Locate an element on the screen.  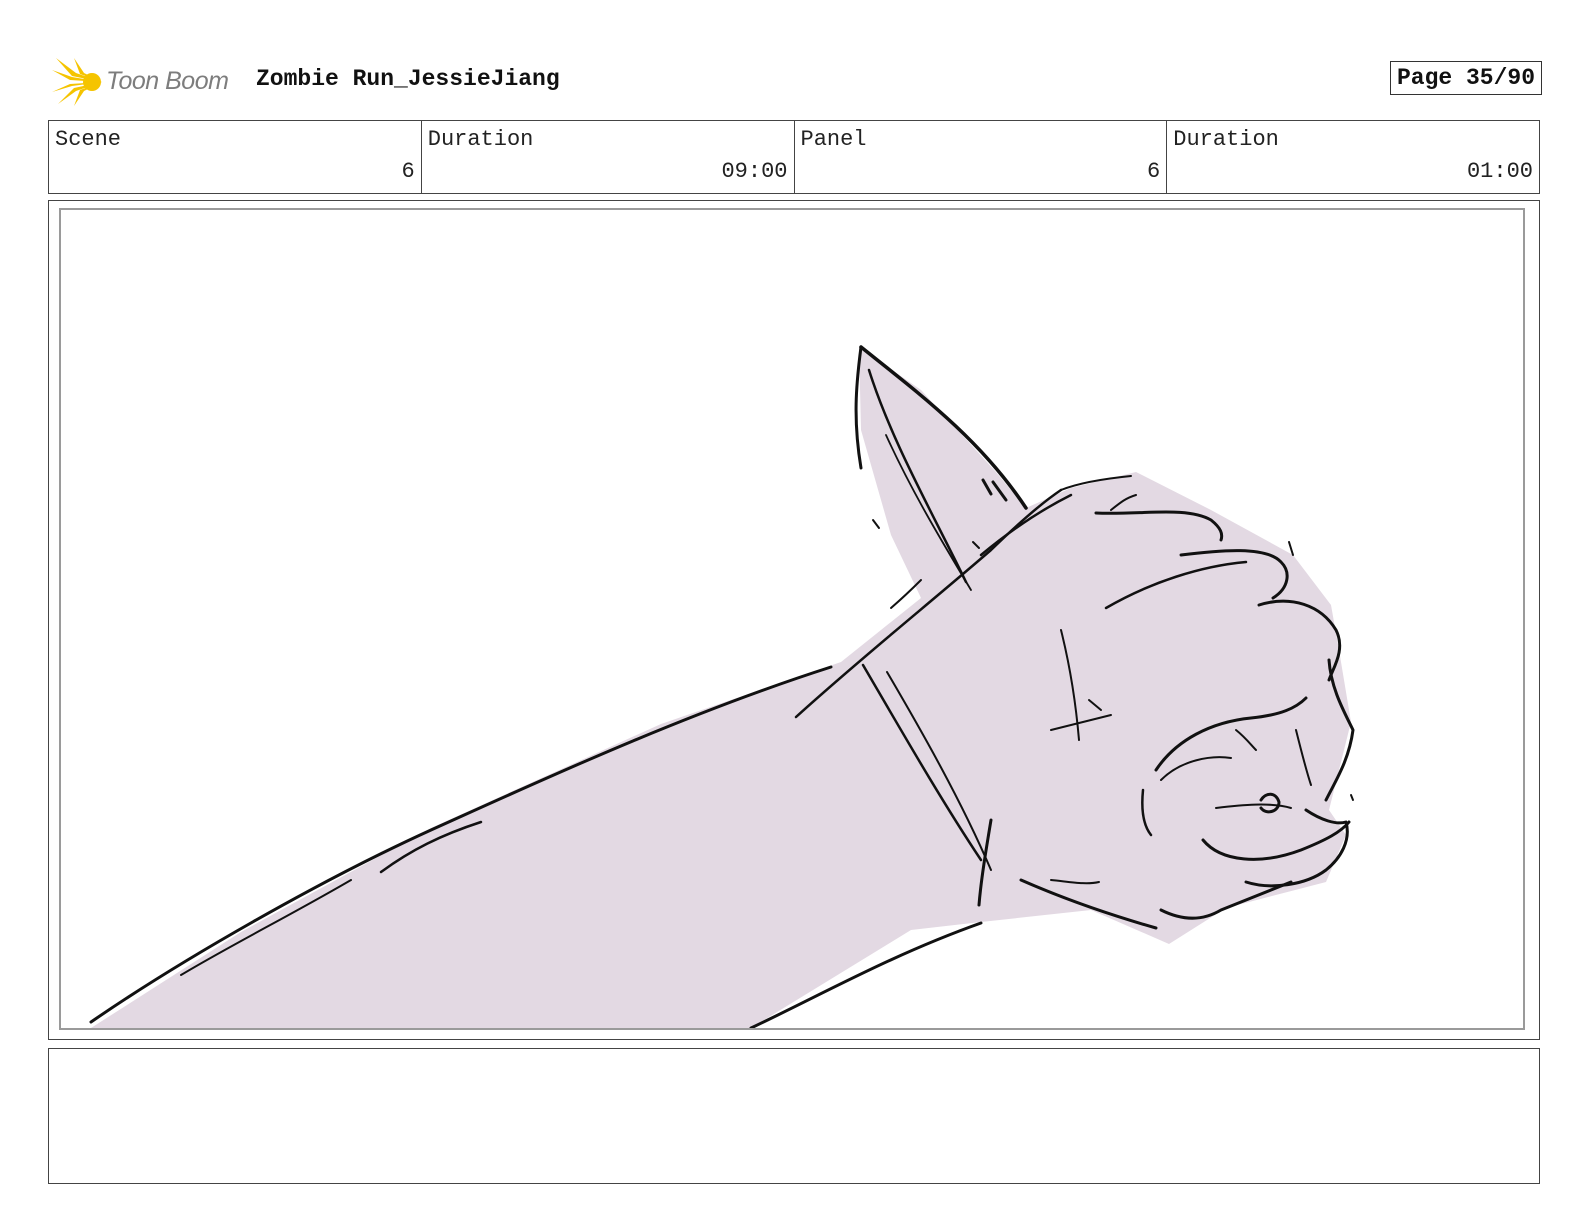
scene-cell: Scene 6 is located at coordinates (235, 157).